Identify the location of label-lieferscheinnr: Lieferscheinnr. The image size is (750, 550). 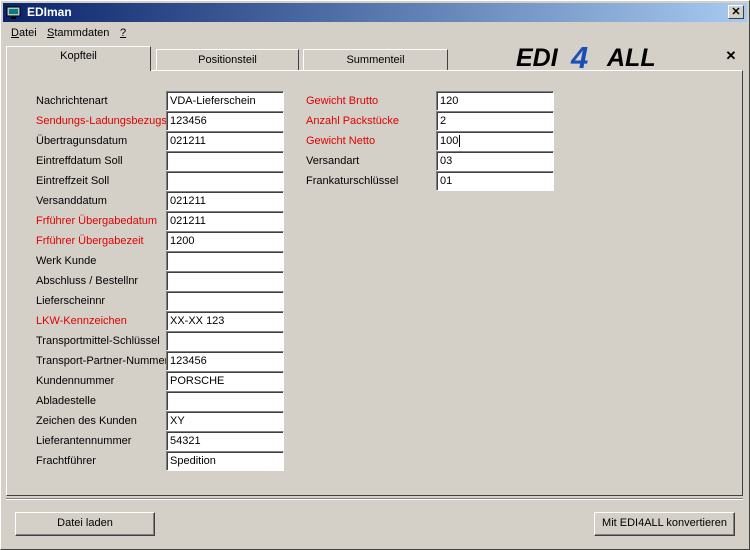
(71, 301).